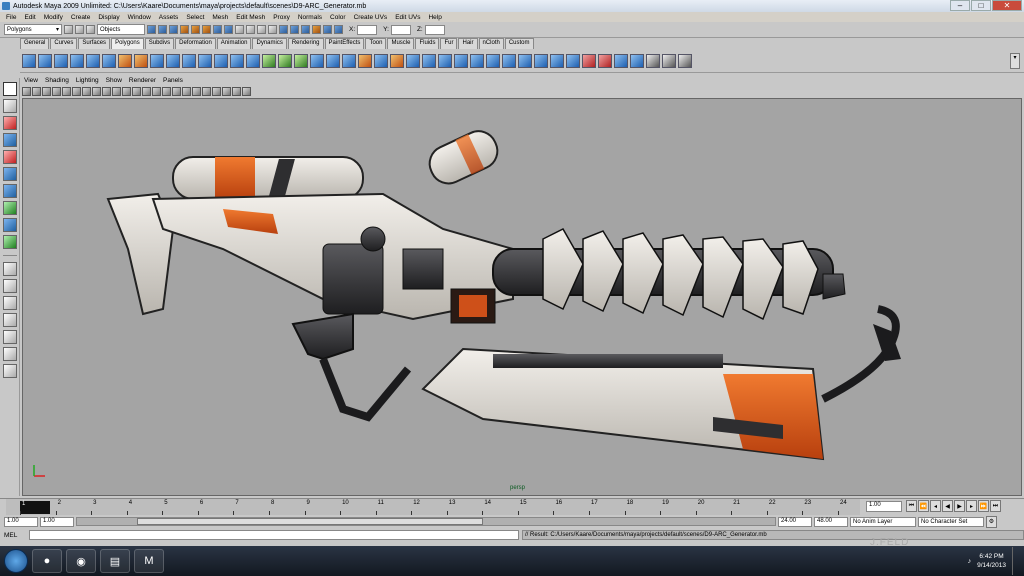 The height and width of the screenshot is (576, 1024). What do you see at coordinates (64, 43) in the screenshot?
I see `shelf-tab-curves: Curves` at bounding box center [64, 43].